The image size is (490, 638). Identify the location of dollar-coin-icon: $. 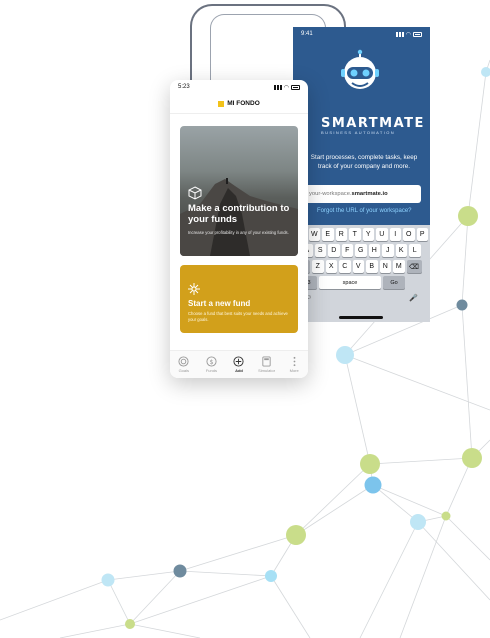
(211, 361).